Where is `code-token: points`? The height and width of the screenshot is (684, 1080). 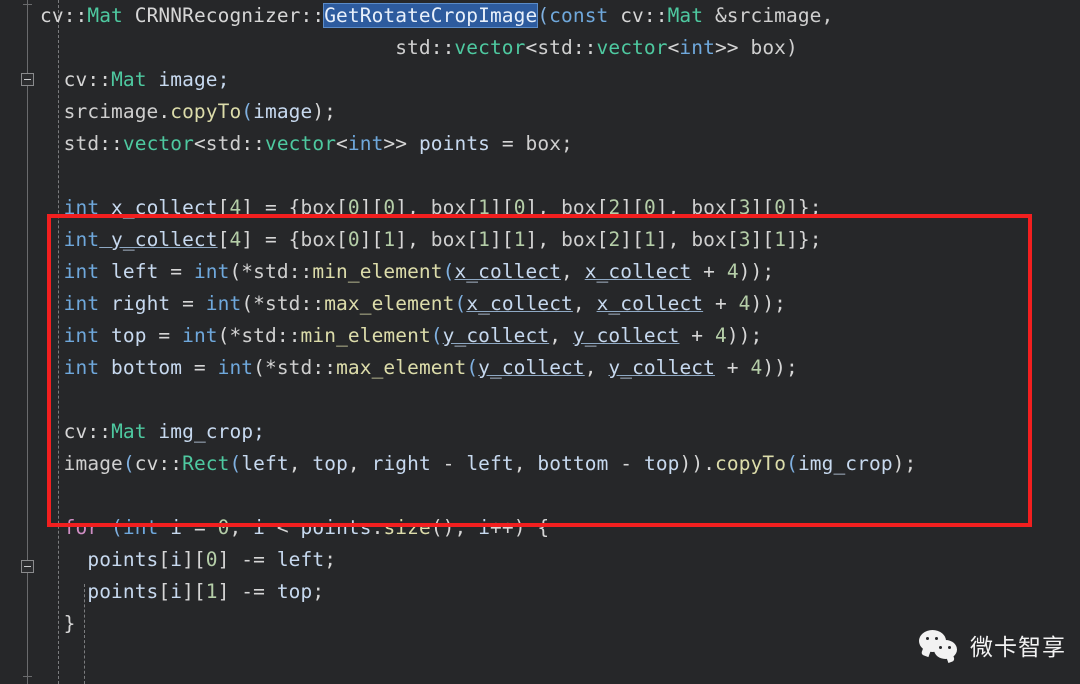 code-token: points is located at coordinates (336, 527).